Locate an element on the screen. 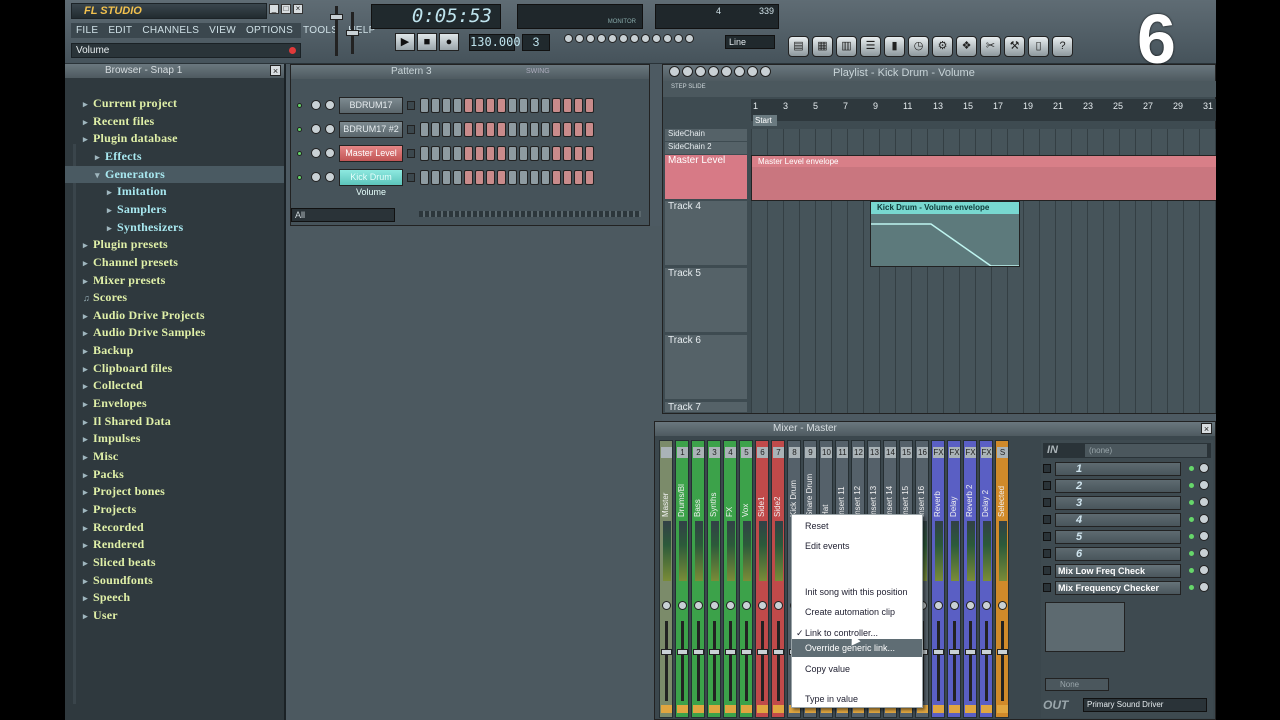 Image resolution: width=1280 pixels, height=720 pixels. select-tool-icon is located at coordinates (739, 71).